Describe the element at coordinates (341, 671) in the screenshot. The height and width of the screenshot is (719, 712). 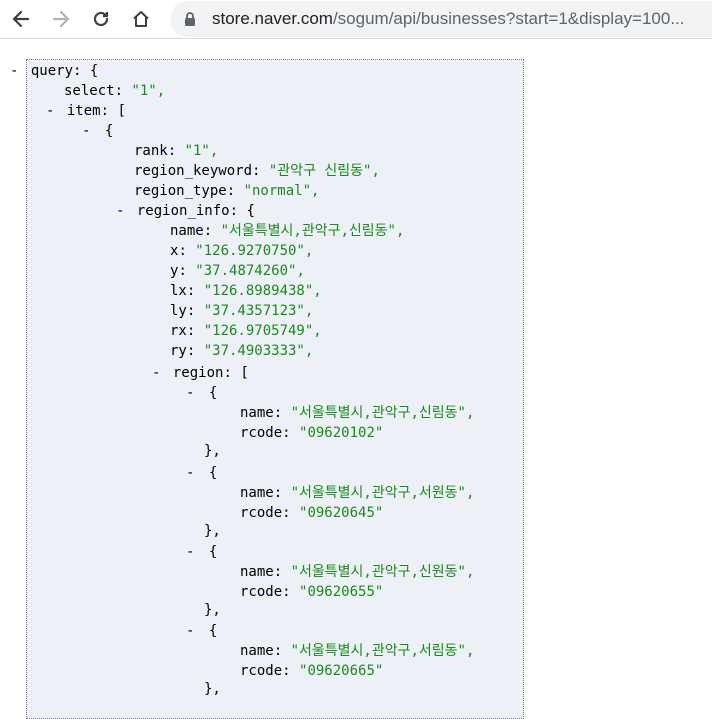
I see `json-value: "09620665"` at that location.